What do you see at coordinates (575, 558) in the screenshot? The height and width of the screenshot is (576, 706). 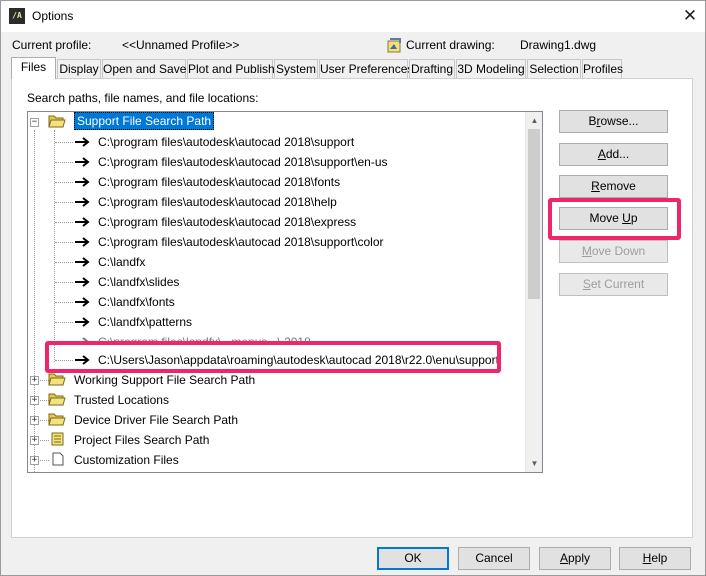 I see `apply-button: Apply` at bounding box center [575, 558].